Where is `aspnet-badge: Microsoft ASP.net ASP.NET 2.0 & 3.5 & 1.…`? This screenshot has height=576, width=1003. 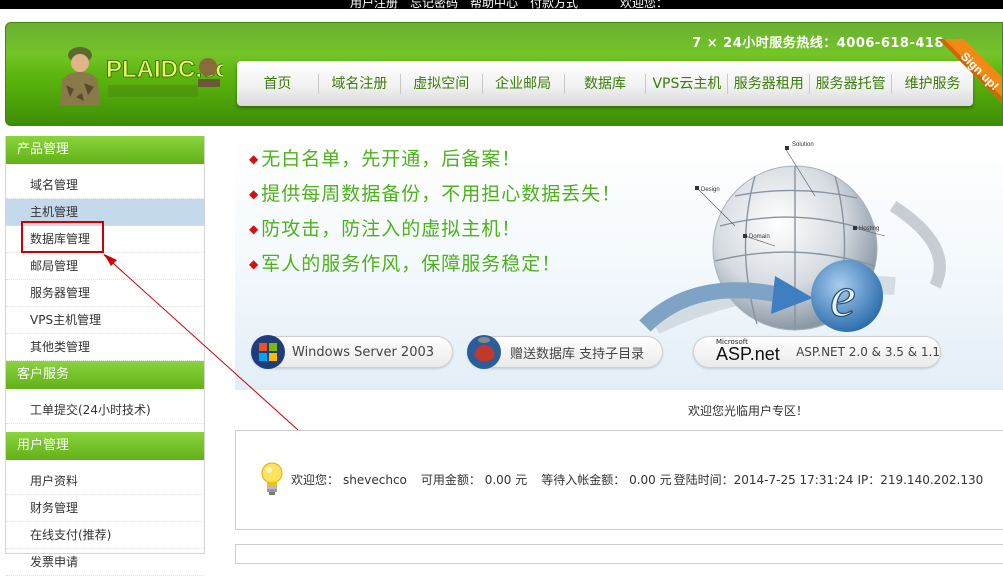 aspnet-badge: Microsoft ASP.net ASP.NET 2.0 & 3.5 & 1.… is located at coordinates (817, 352).